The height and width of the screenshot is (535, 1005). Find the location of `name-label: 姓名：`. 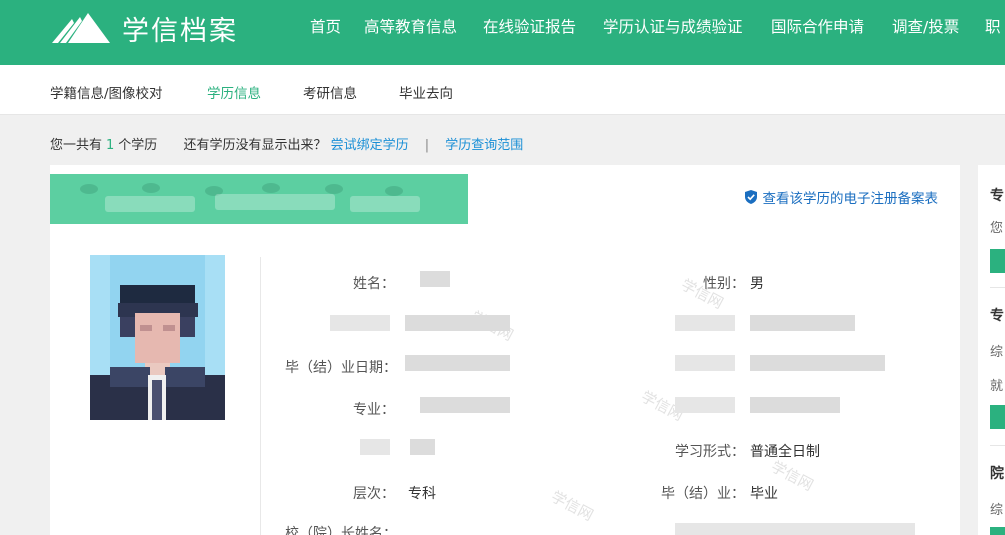

name-label: 姓名： is located at coordinates (374, 284).